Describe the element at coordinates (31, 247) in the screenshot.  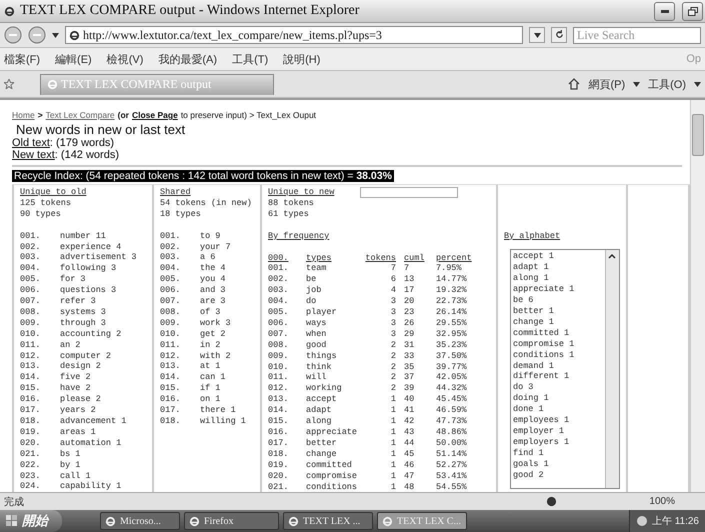
I see `item-number: 002.` at that location.